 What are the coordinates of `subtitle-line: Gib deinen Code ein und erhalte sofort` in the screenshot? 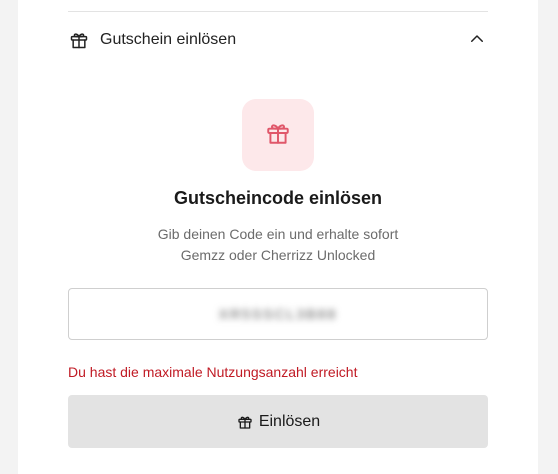 It's located at (278, 234).